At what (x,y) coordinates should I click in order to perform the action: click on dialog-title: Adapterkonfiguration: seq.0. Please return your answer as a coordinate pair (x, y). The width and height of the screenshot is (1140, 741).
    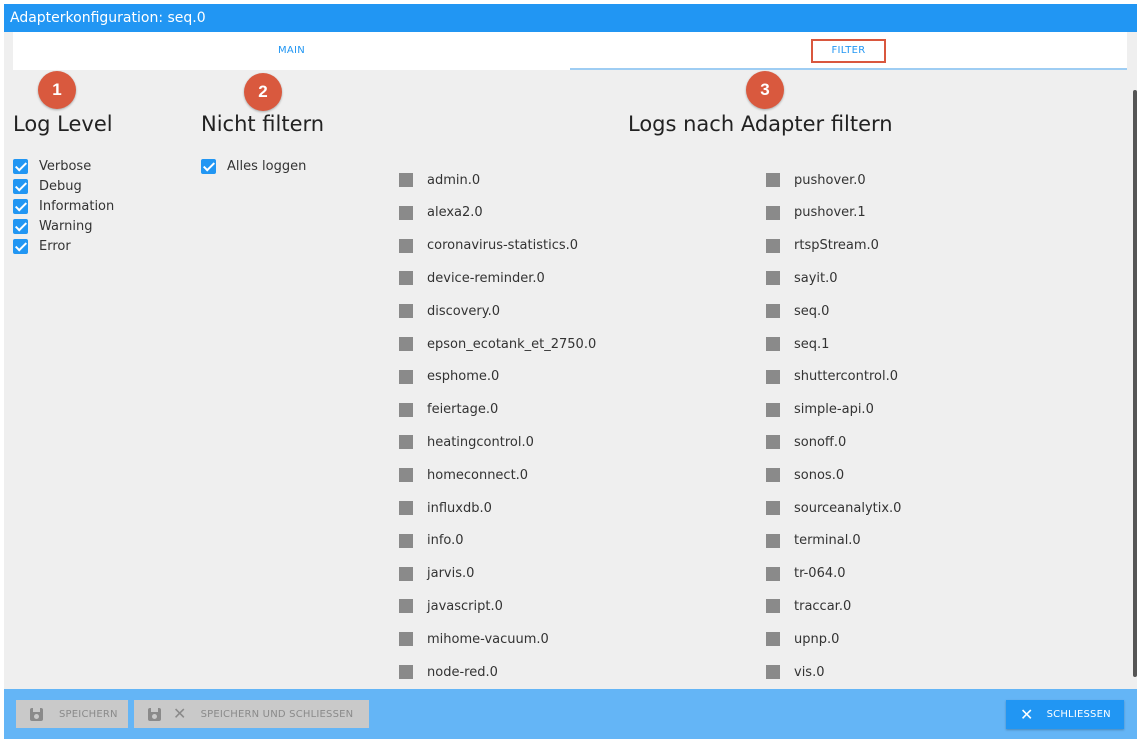
    Looking at the image, I should click on (570, 18).